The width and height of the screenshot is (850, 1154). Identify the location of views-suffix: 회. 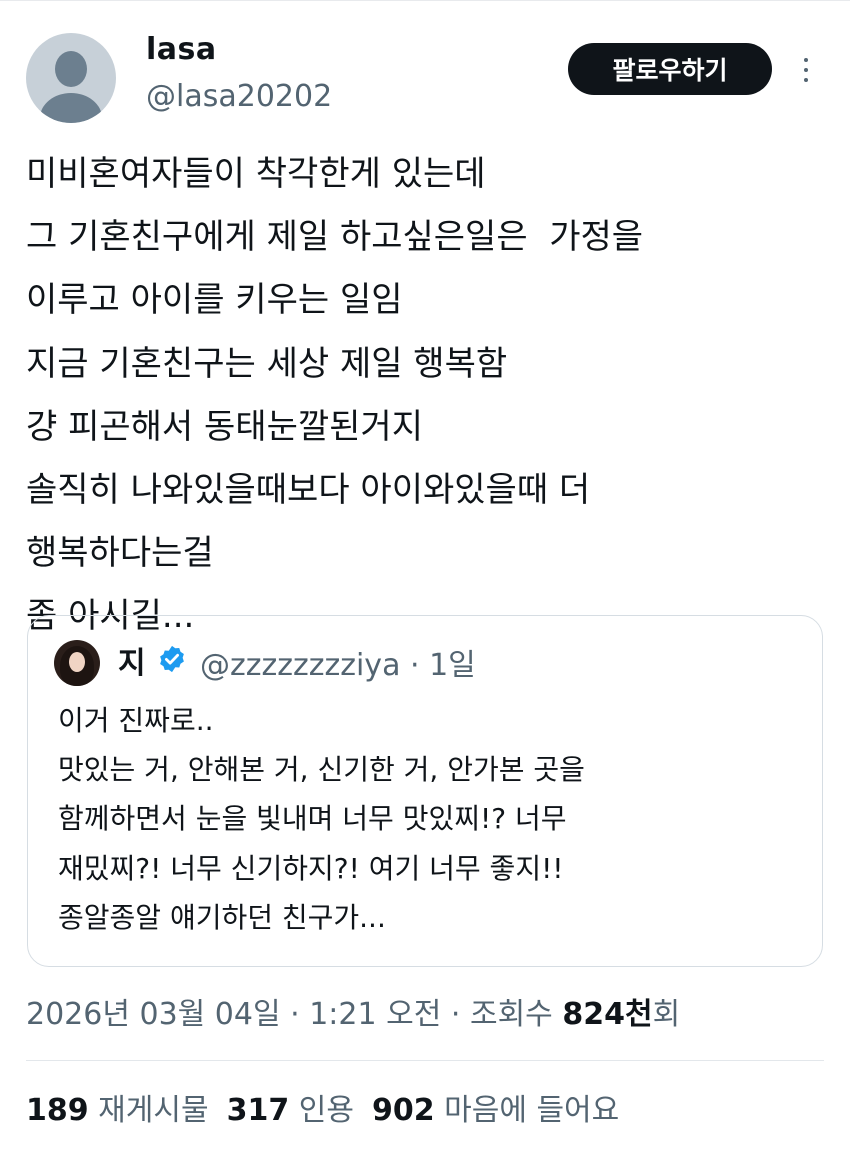
(666, 1014).